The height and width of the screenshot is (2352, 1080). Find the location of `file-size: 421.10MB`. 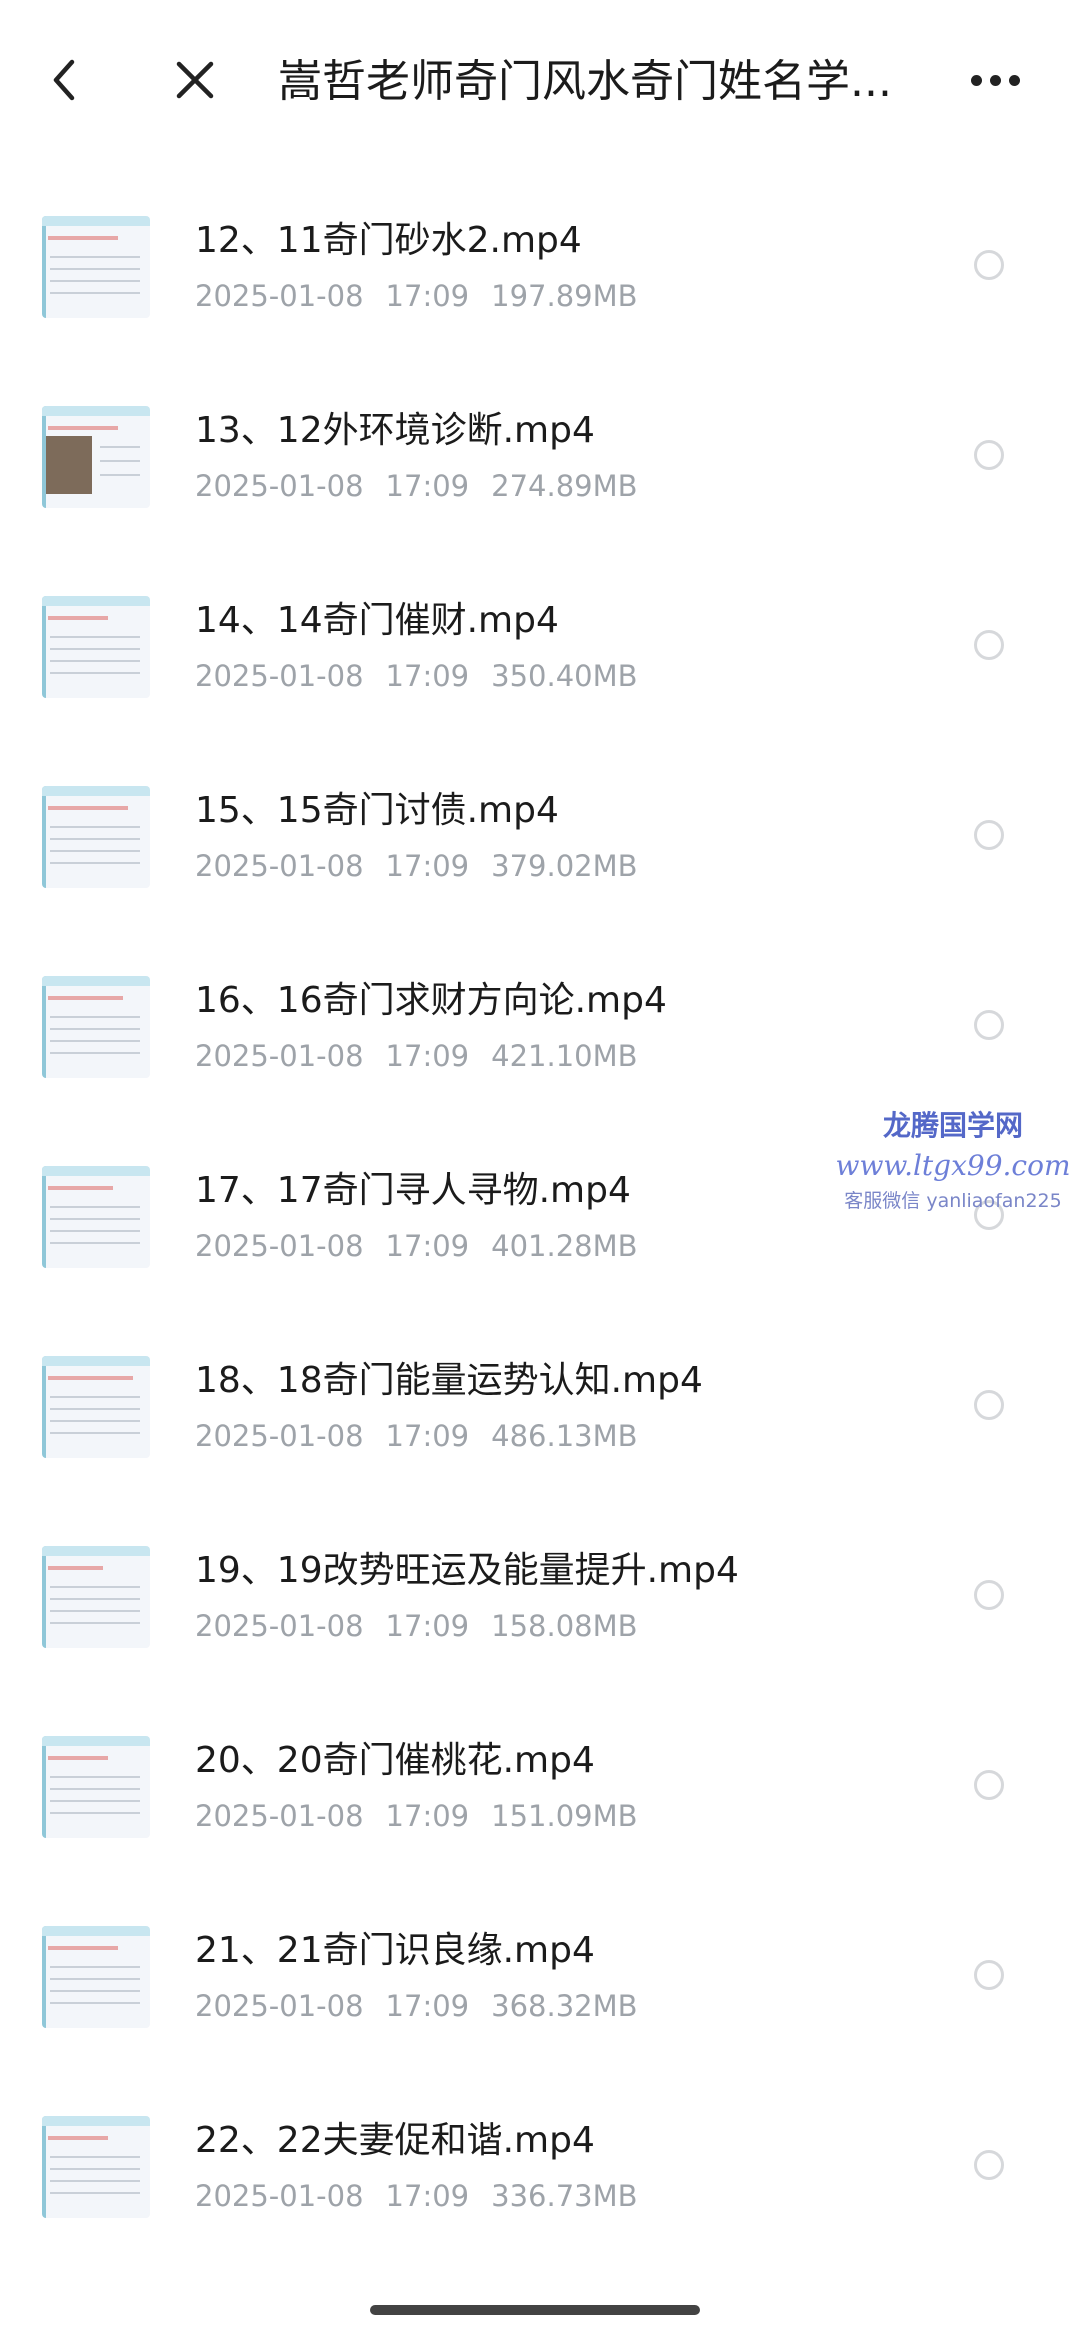

file-size: 421.10MB is located at coordinates (564, 1056).